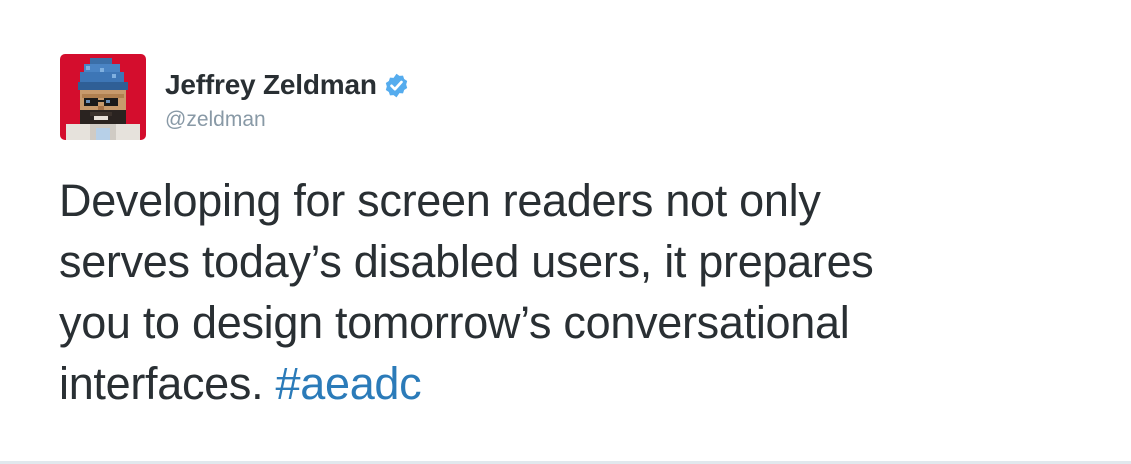 The width and height of the screenshot is (1131, 464). Describe the element at coordinates (454, 322) in the screenshot. I see `tweet-text-line: you to design tomorrow’s conversational` at that location.